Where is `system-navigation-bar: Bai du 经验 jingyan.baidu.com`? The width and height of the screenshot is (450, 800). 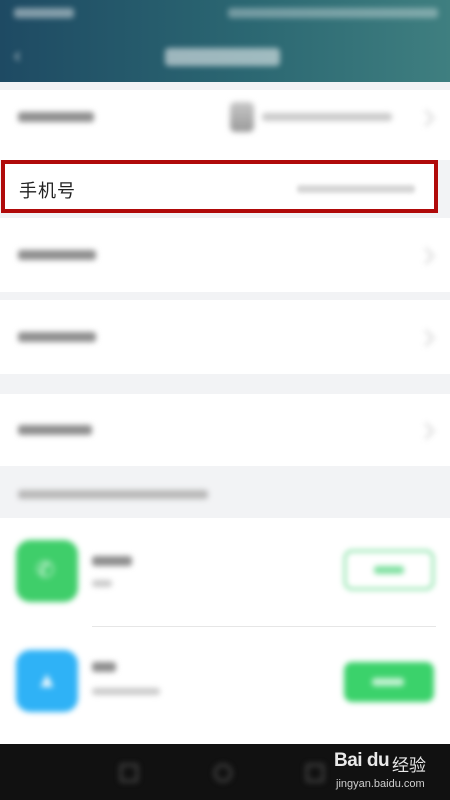
system-navigation-bar: Bai du 经验 jingyan.baidu.com is located at coordinates (225, 772).